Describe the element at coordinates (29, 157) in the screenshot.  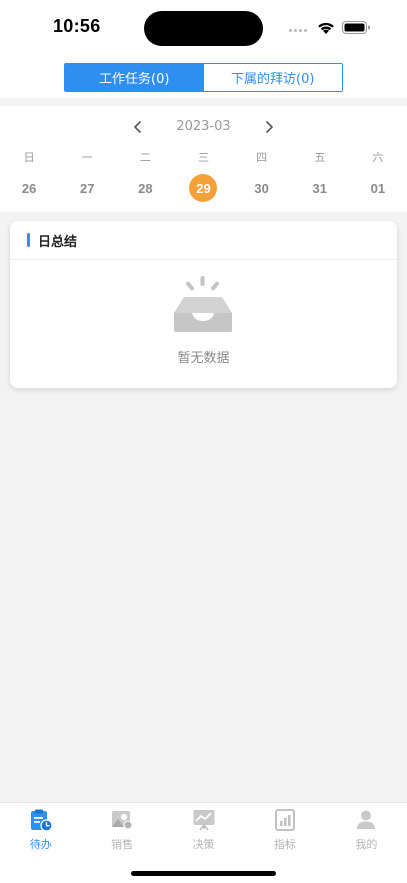
I see `weekday-label: 日` at that location.